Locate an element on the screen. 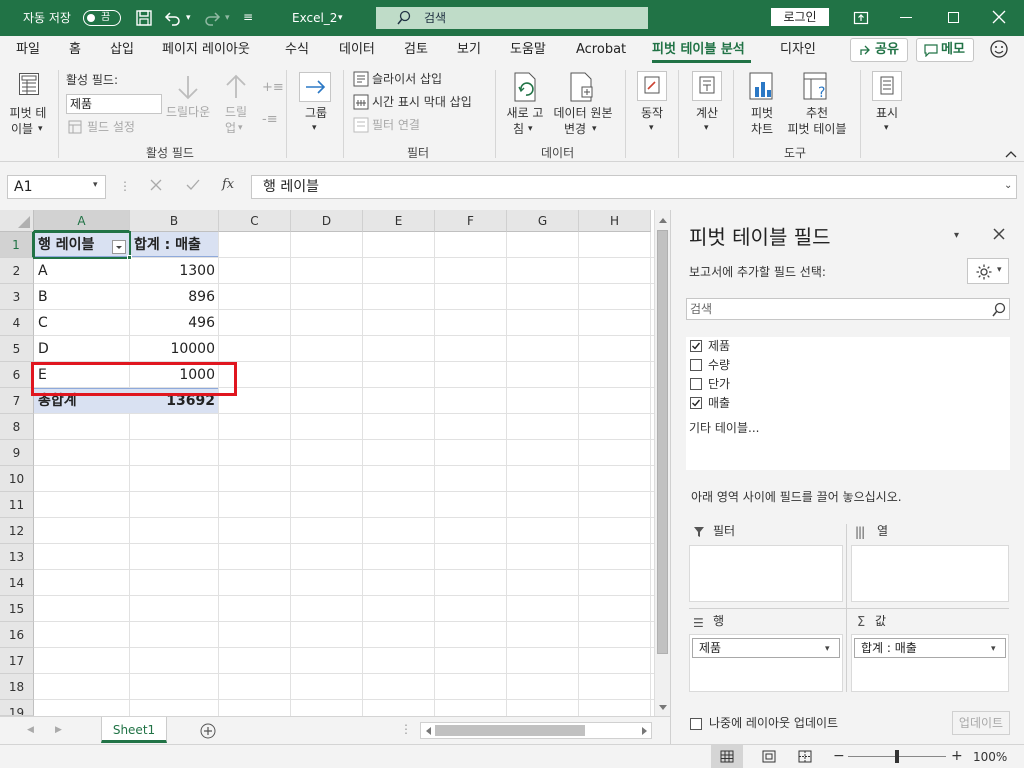 This screenshot has width=1024, height=768. tab-insert: 삽입 is located at coordinates (122, 50).